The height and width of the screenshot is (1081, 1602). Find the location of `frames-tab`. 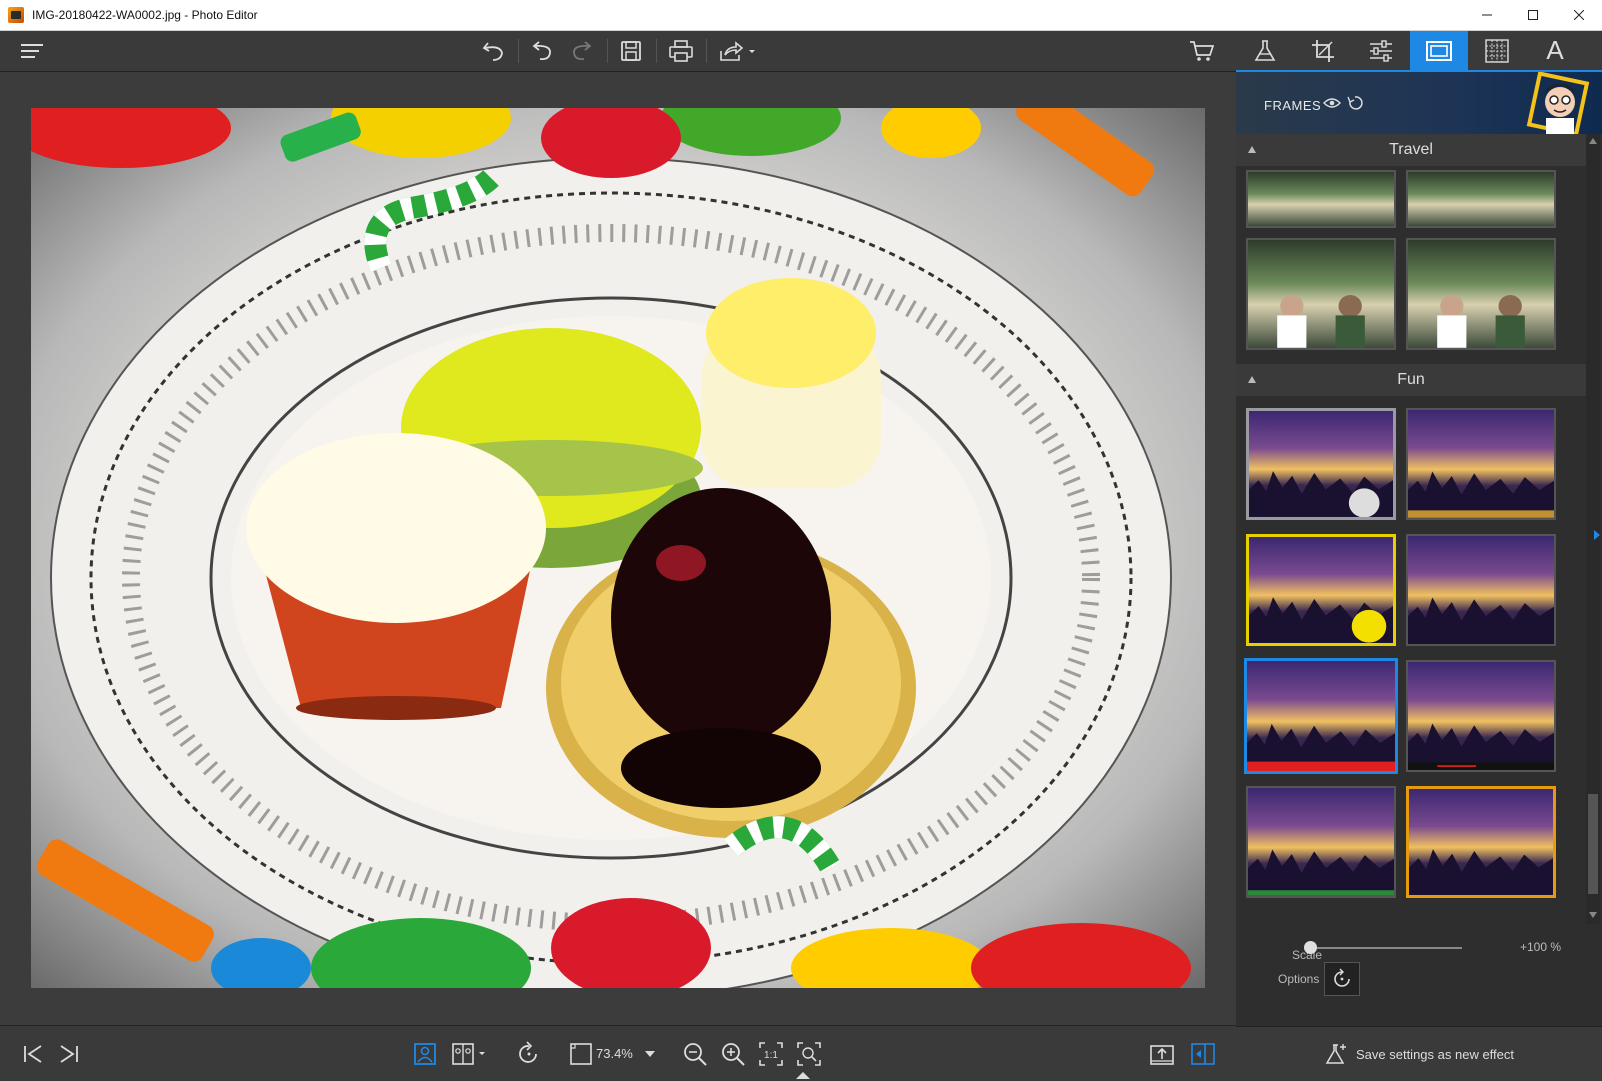

frames-tab is located at coordinates (1439, 50).